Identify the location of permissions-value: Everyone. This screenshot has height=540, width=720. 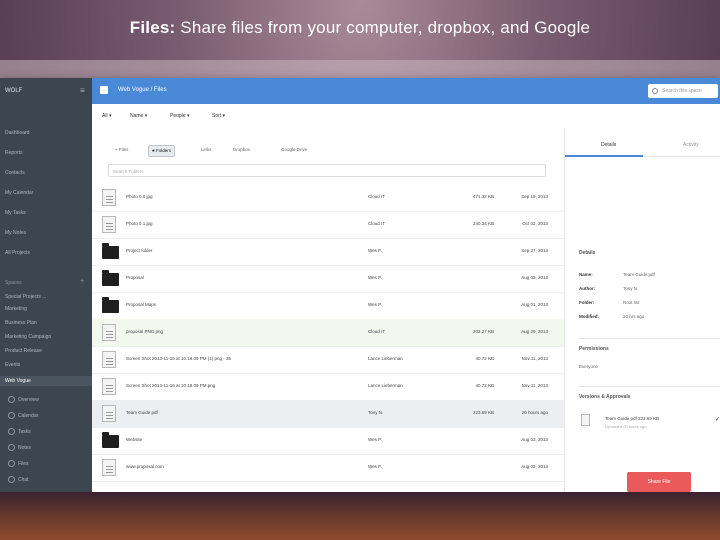
(588, 366).